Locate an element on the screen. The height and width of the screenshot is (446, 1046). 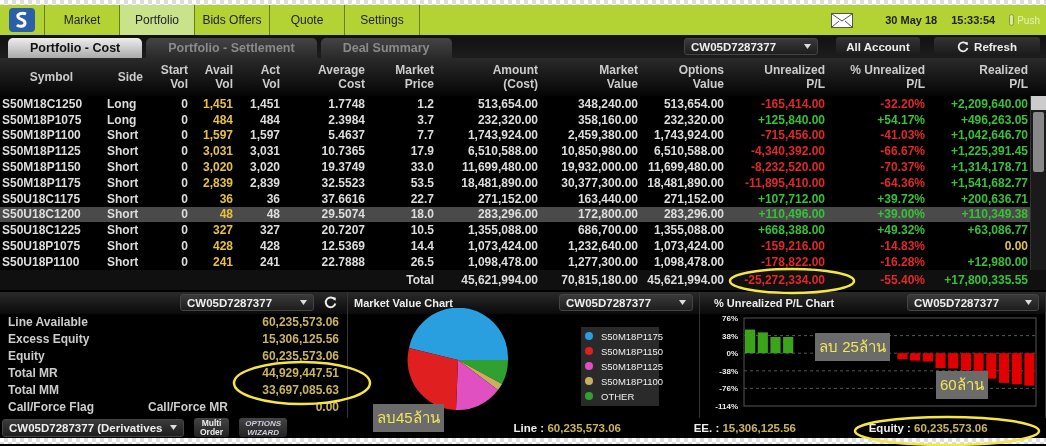
table-row: S50M18P1075 Long 0 484 484 2.3984 3.7 232,320.00 358,160.00 232,320.00 +125,840.00 +54.17% +496,263.05 is located at coordinates (515, 119).